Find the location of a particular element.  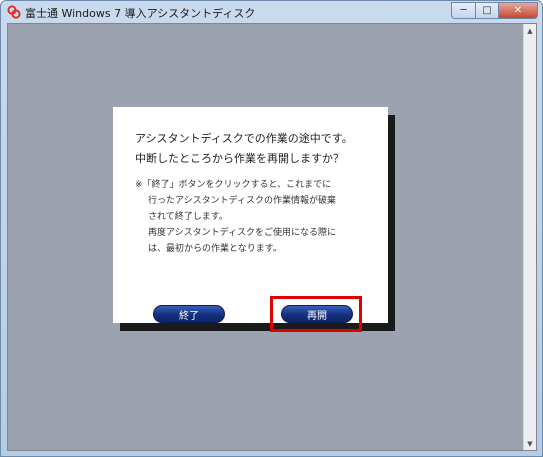

window-controls: ─ □ ✕ is located at coordinates (494, 10).